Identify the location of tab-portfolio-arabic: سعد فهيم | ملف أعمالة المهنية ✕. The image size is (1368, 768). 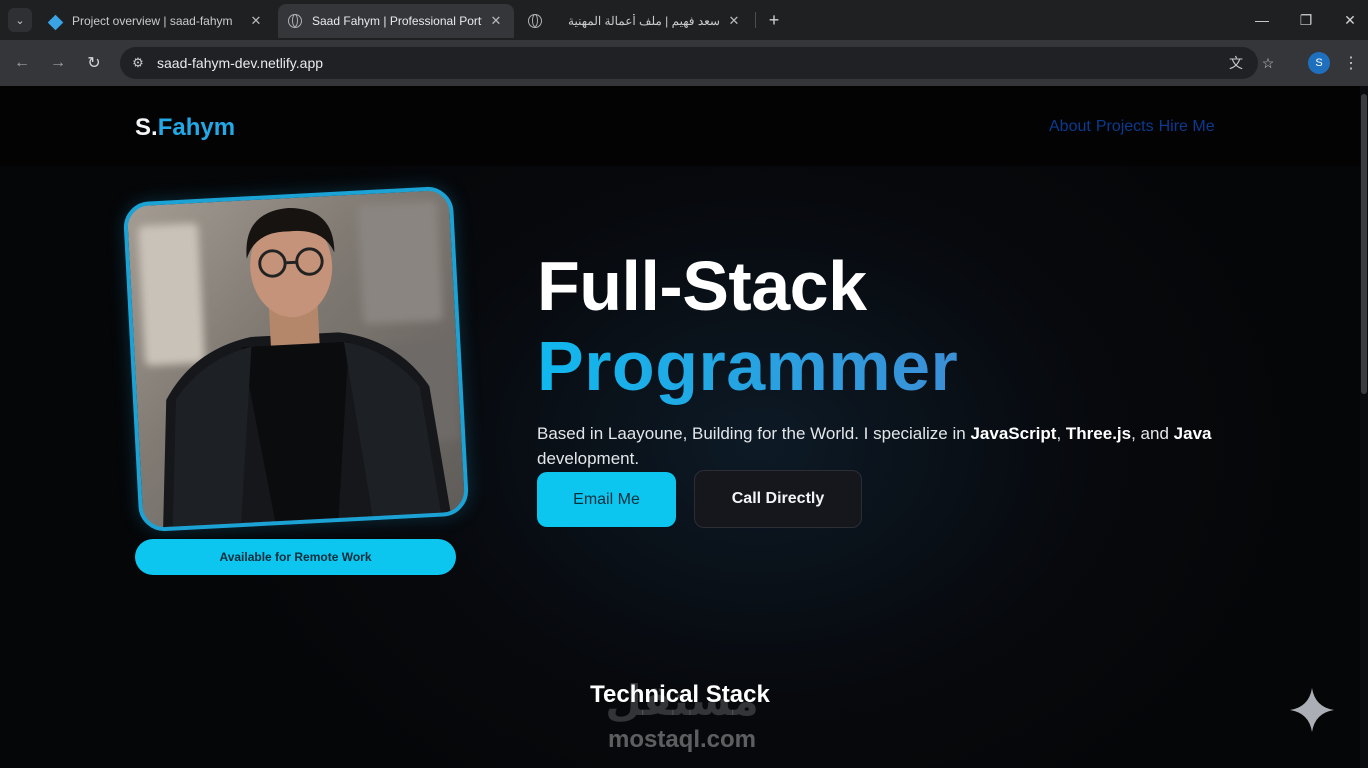
(635, 21).